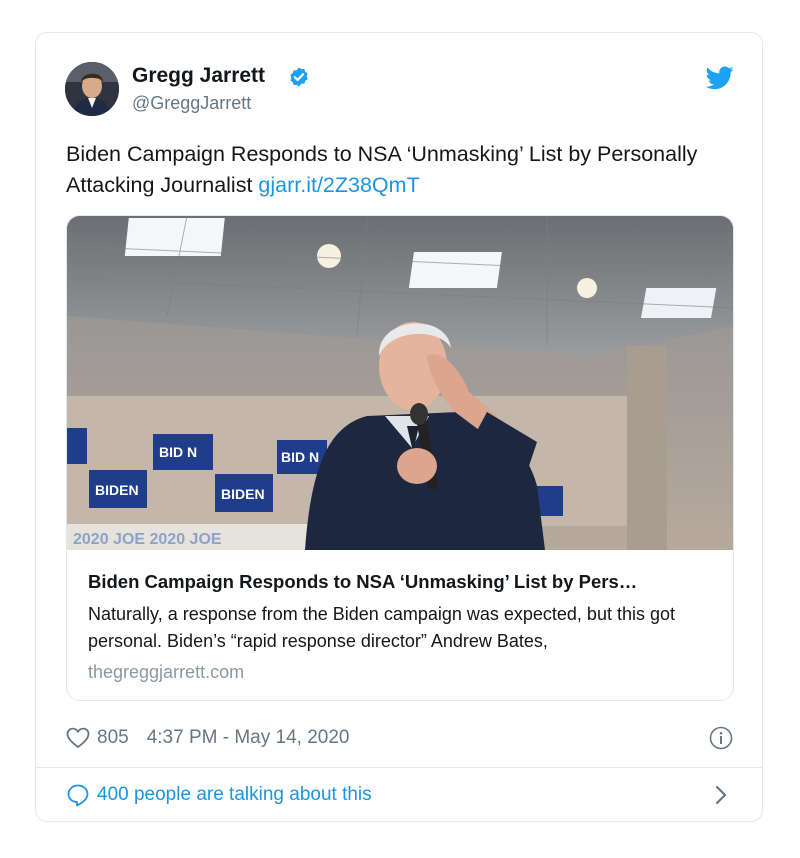 The height and width of the screenshot is (858, 800). What do you see at coordinates (721, 738) in the screenshot?
I see `info-icon` at bounding box center [721, 738].